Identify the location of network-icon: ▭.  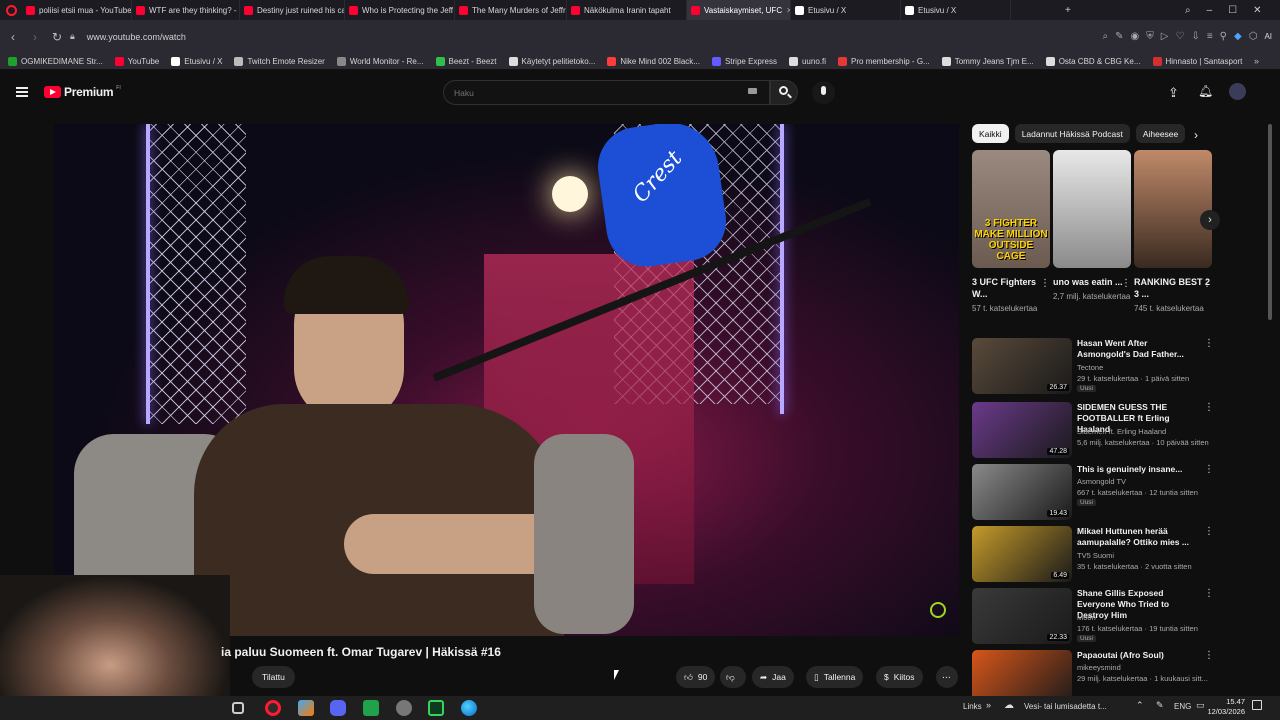
(1200, 705).